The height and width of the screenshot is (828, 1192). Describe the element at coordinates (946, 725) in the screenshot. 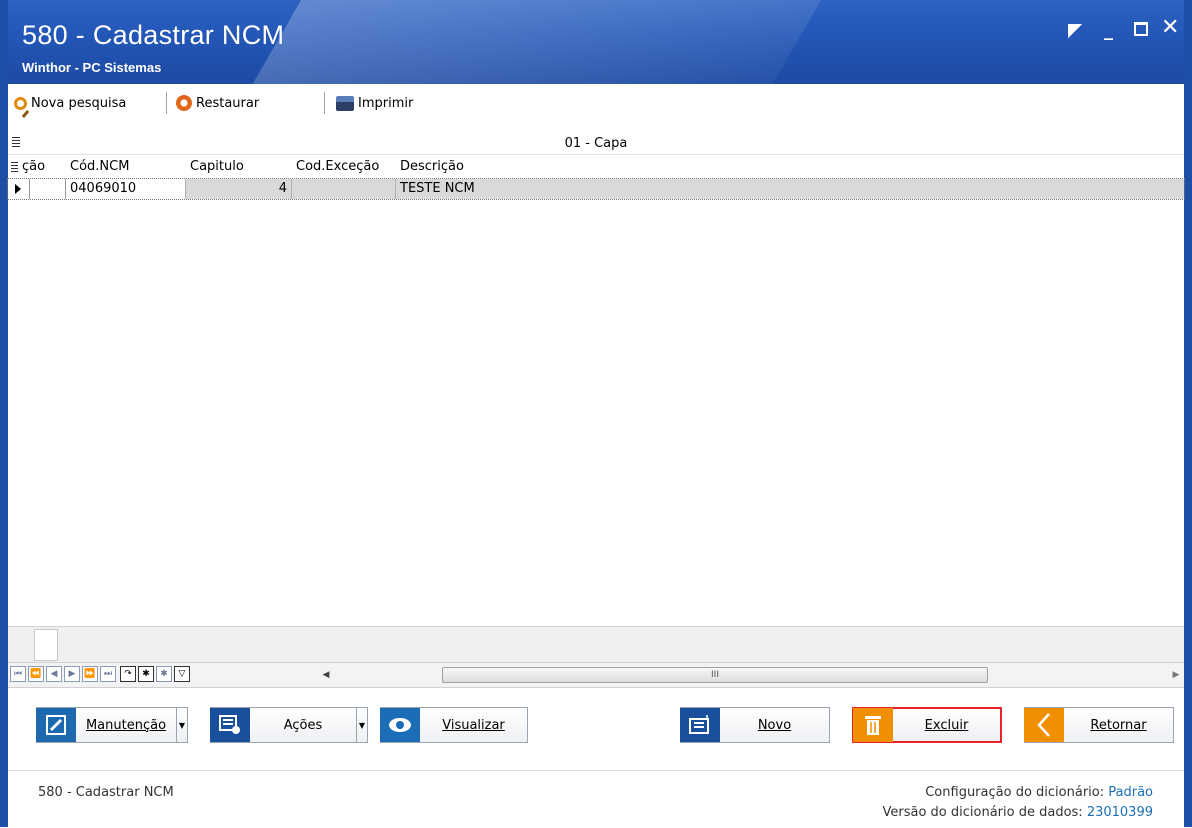

I see `excluir-label: Excluir` at that location.